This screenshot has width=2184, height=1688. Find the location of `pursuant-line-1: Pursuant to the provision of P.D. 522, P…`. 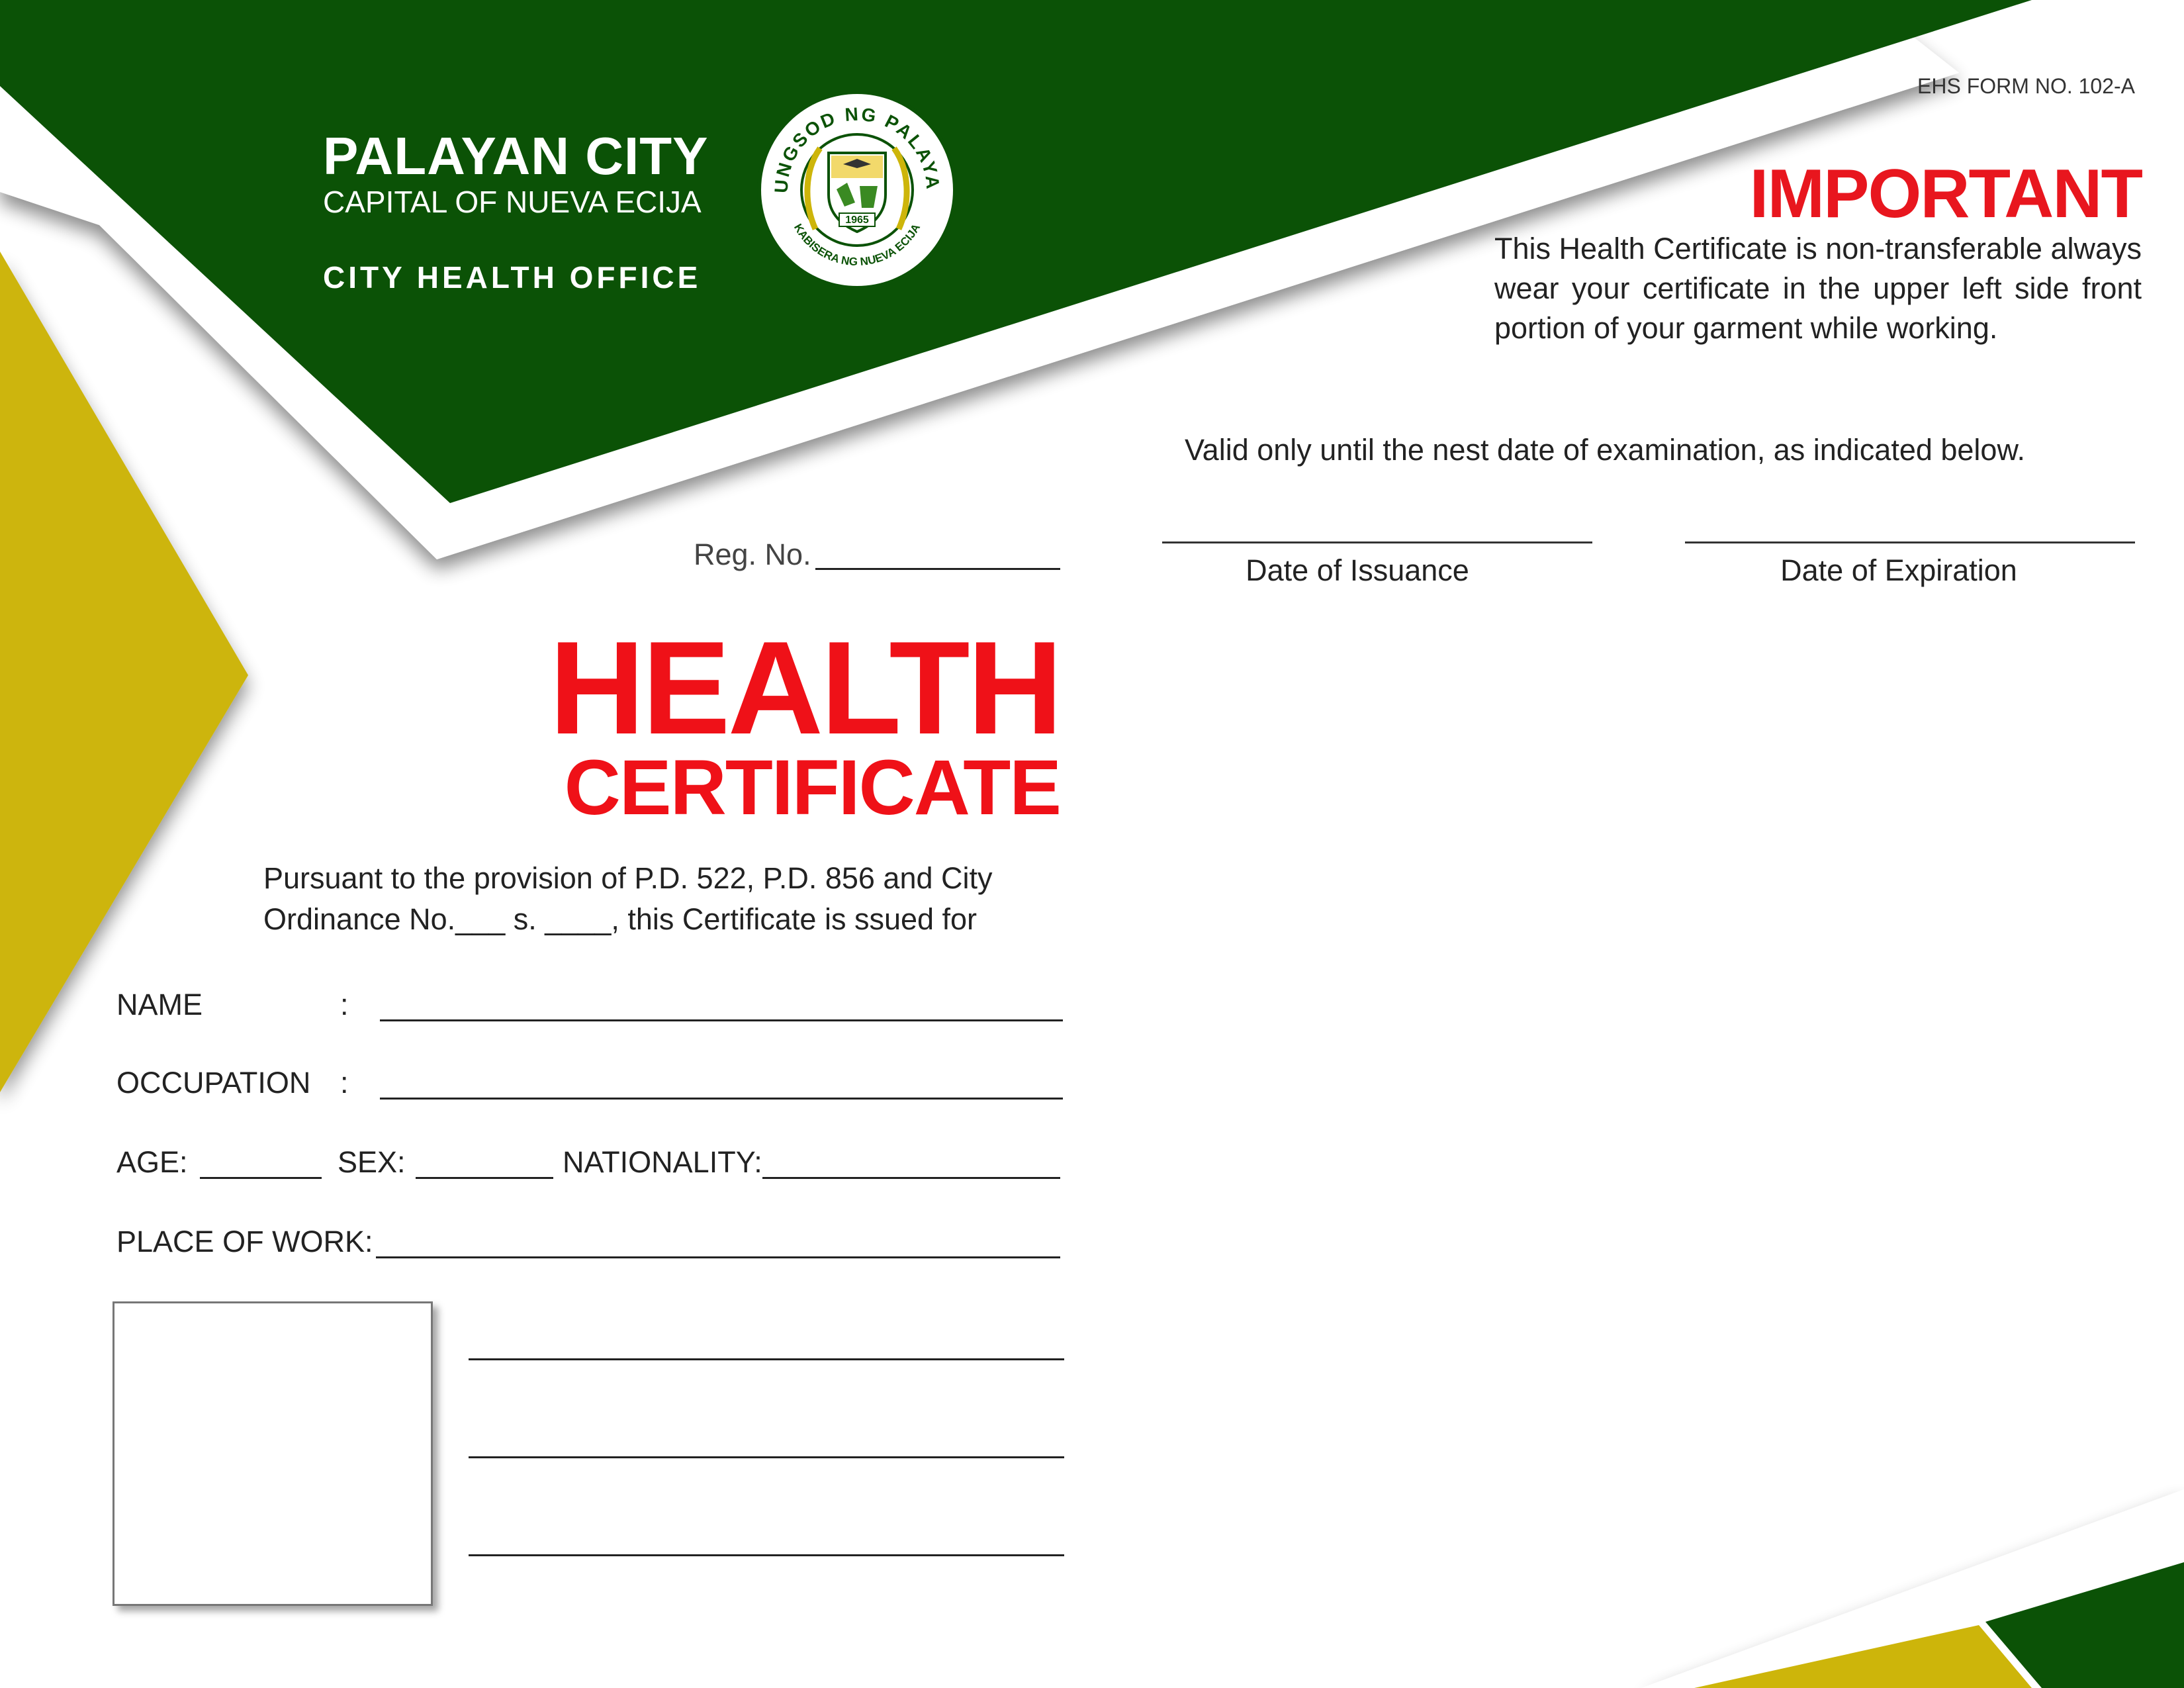

pursuant-line-1: Pursuant to the provision of P.D. 522, P… is located at coordinates (628, 878).